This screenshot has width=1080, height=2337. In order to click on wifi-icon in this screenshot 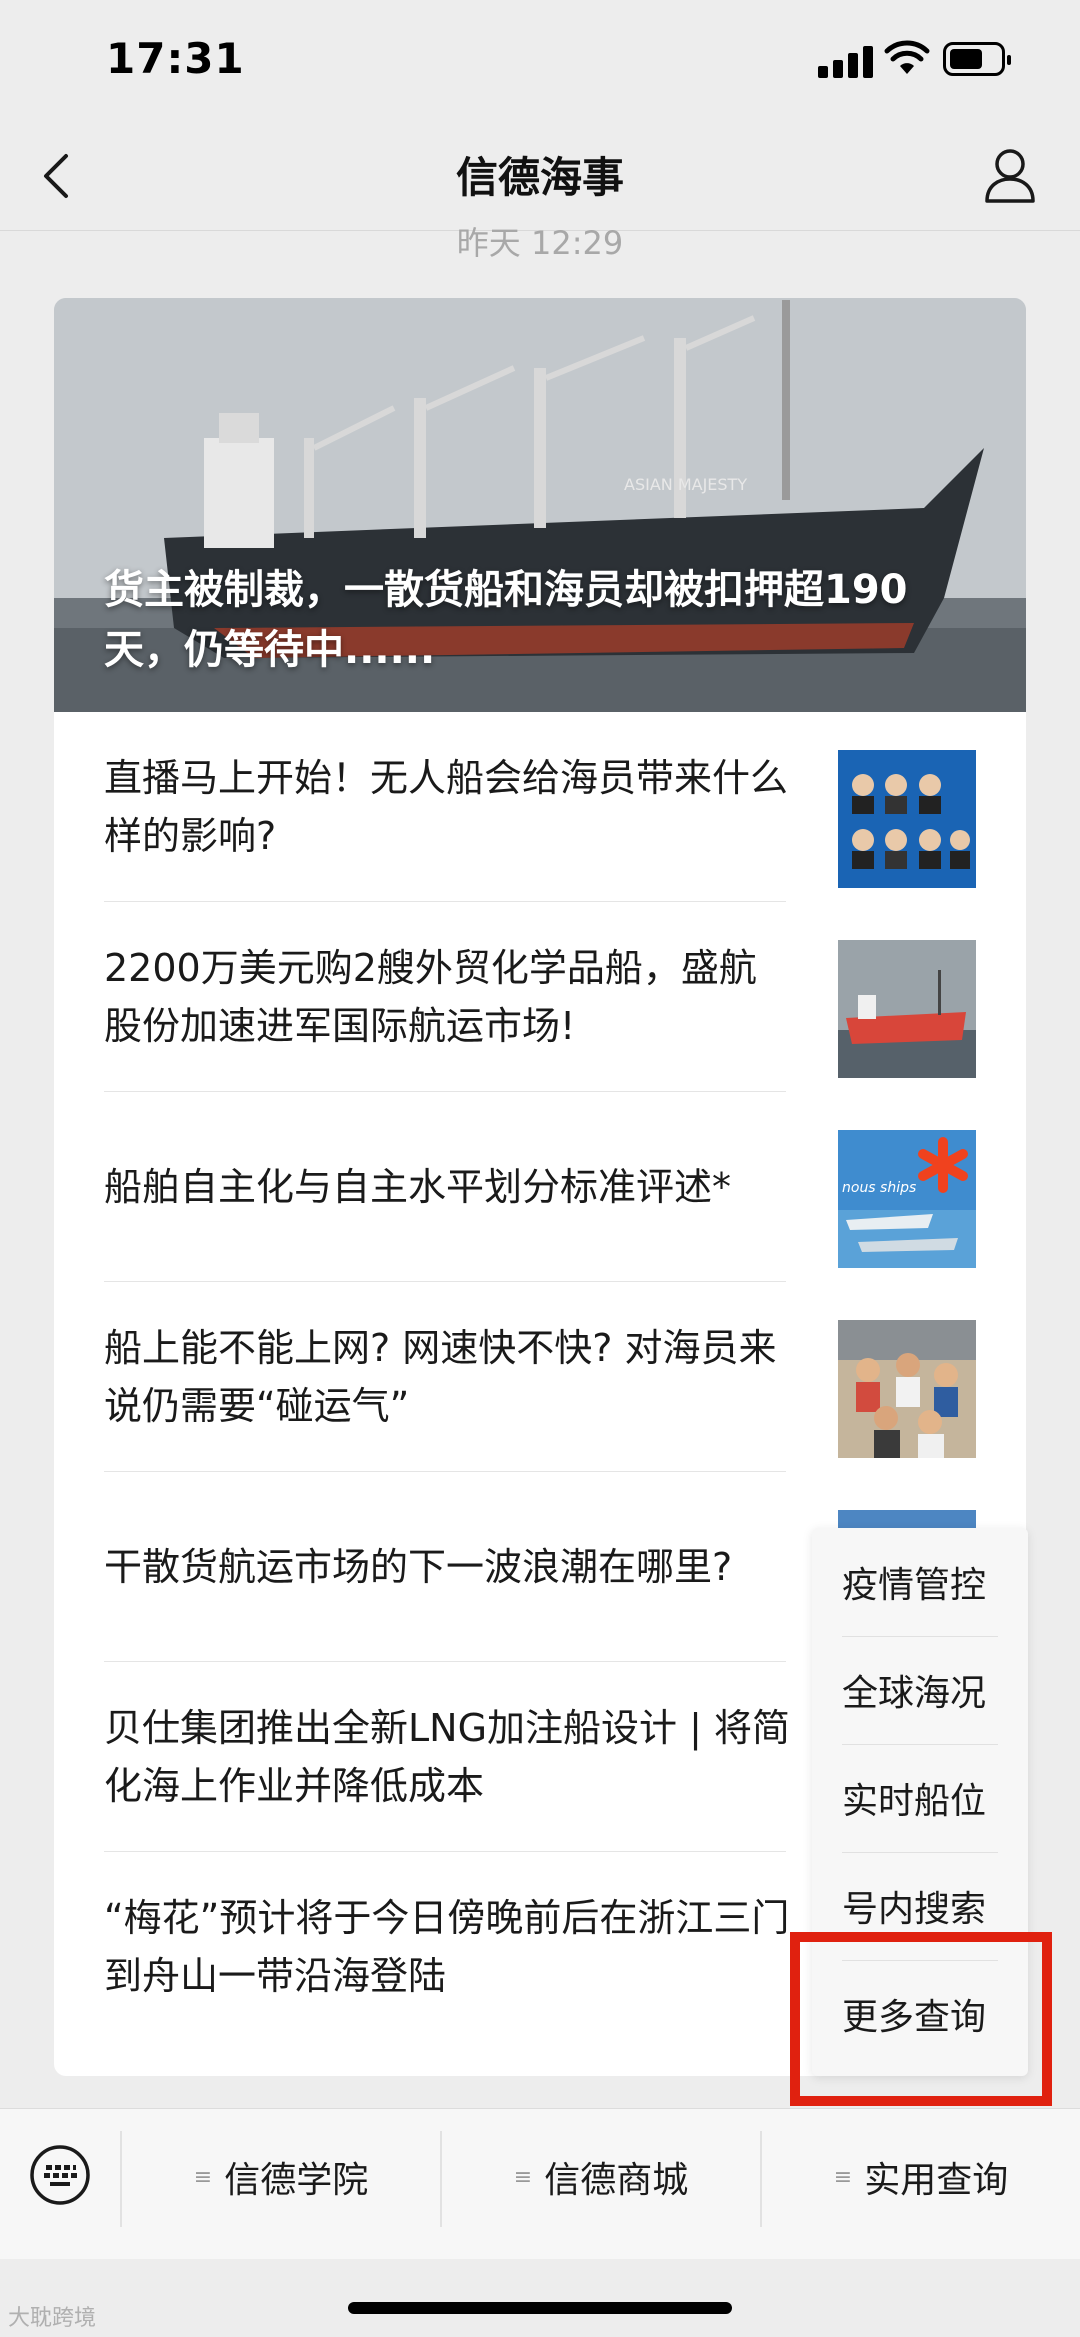, I will do `click(907, 57)`.